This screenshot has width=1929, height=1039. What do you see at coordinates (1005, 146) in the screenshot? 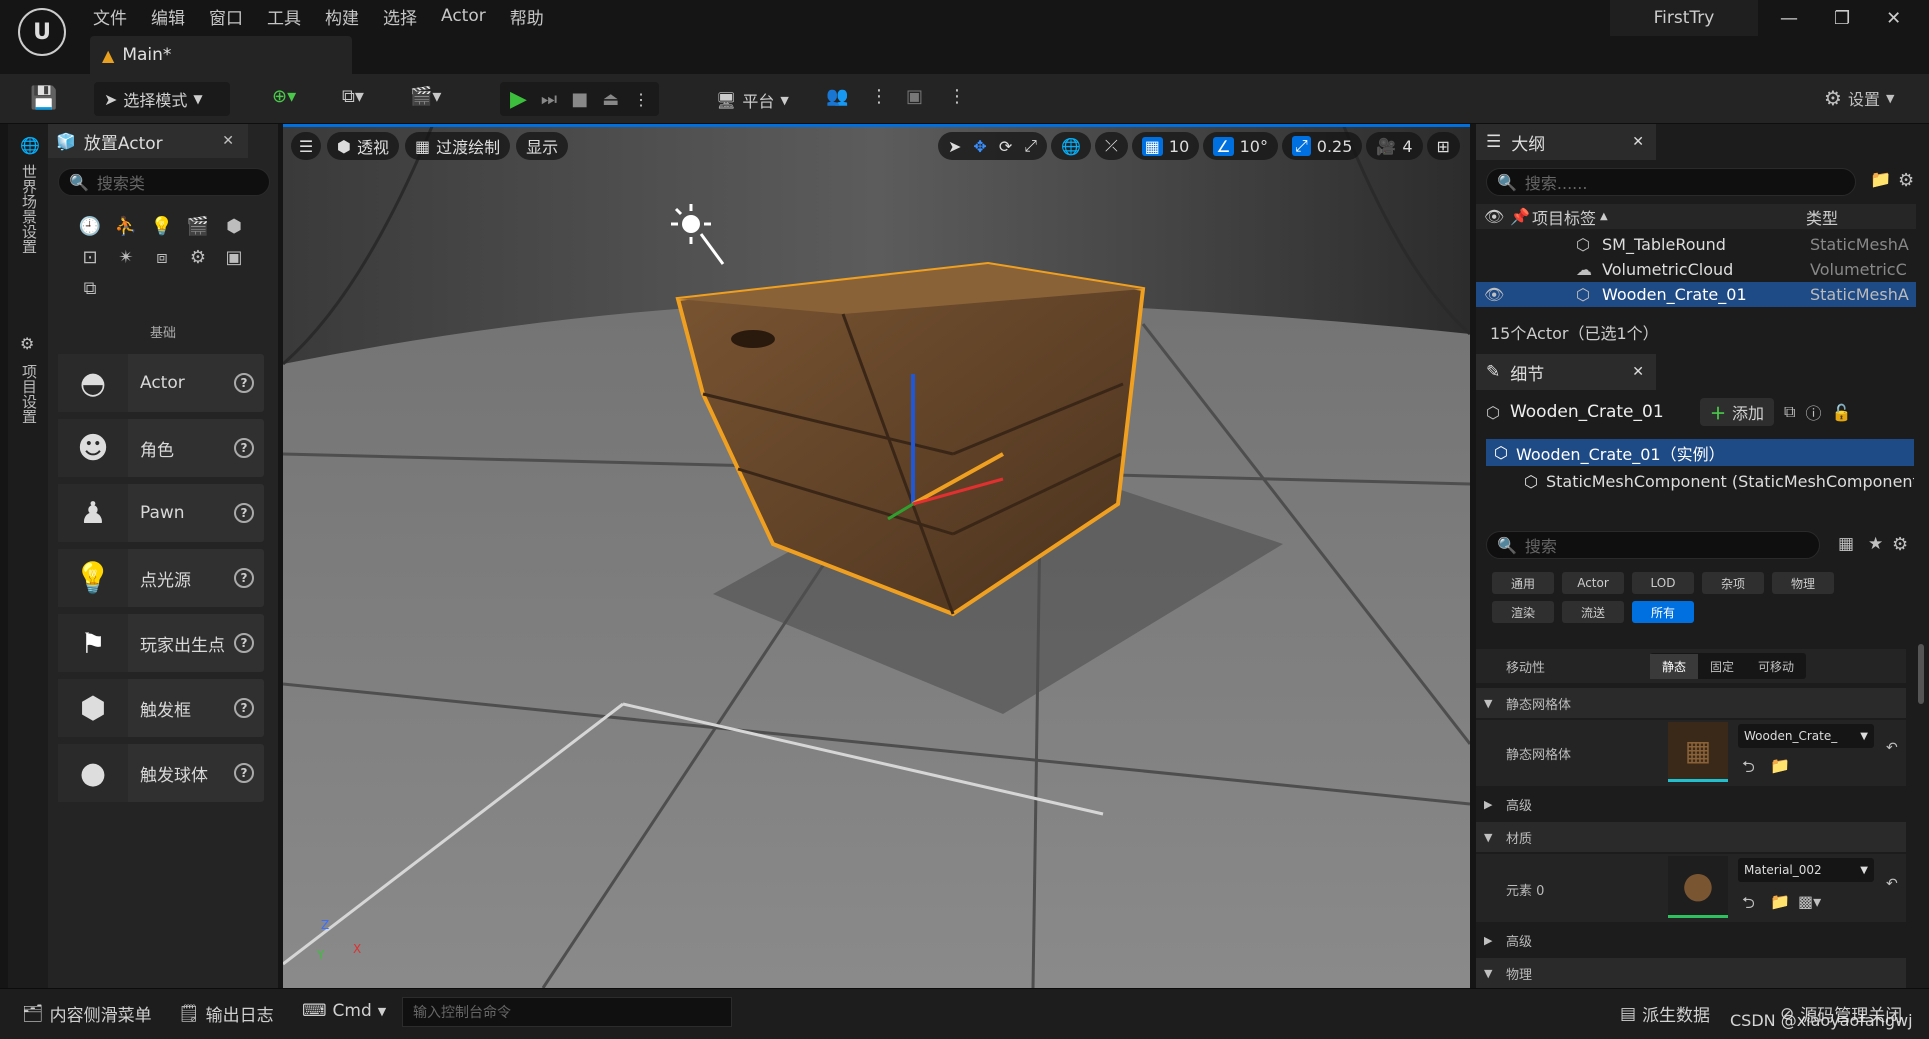
I see `rotate-tool-icon: ⟳` at bounding box center [1005, 146].